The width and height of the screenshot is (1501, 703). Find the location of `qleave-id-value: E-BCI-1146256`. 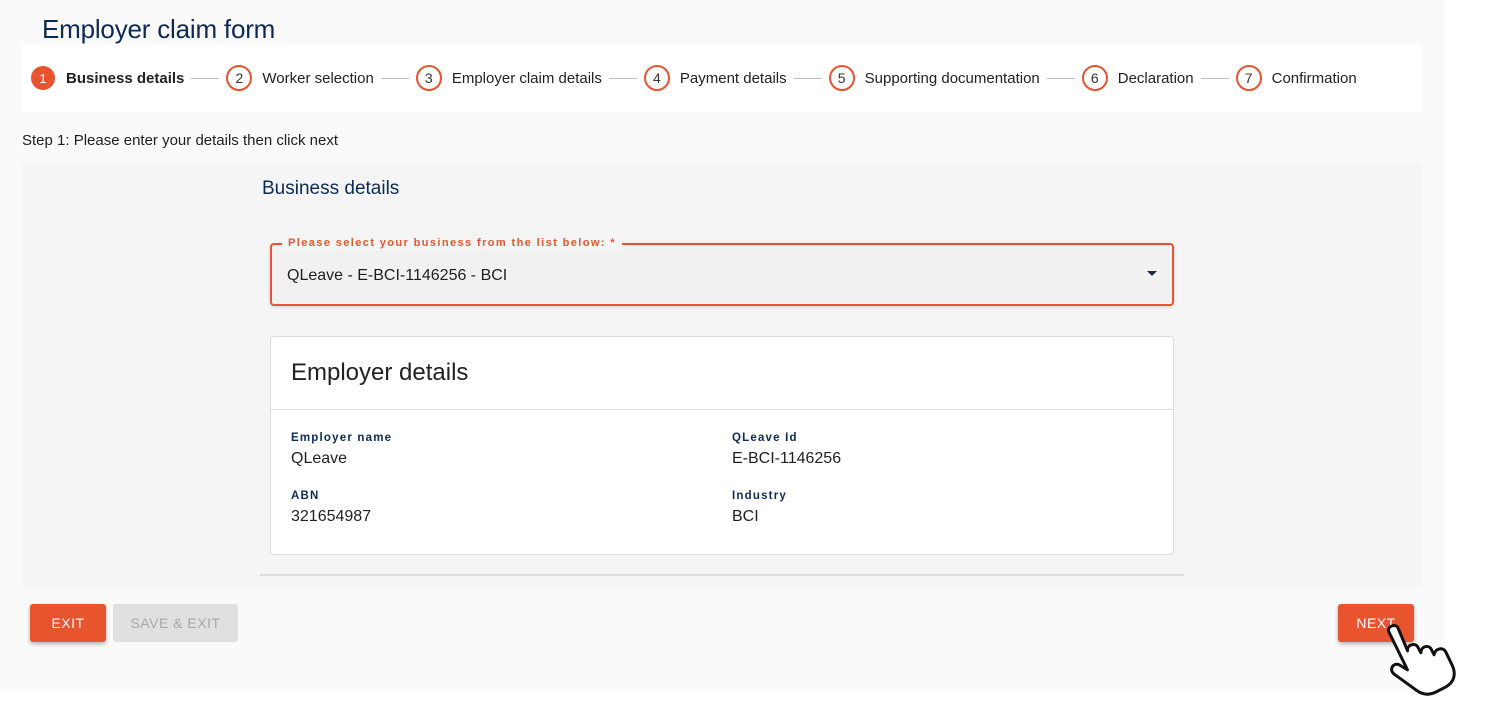

qleave-id-value: E-BCI-1146256 is located at coordinates (787, 458).